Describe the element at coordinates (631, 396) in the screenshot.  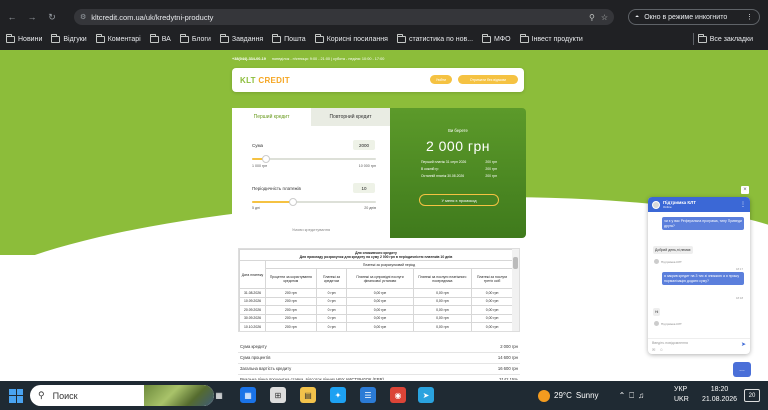
I see `network-icon: ⎕` at that location.